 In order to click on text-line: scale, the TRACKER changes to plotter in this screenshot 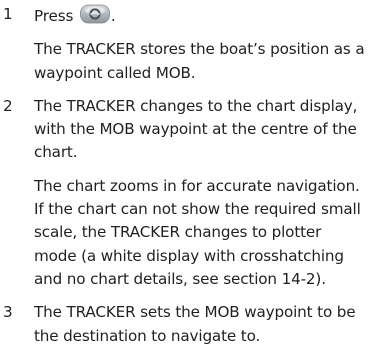, I will do `click(178, 232)`.